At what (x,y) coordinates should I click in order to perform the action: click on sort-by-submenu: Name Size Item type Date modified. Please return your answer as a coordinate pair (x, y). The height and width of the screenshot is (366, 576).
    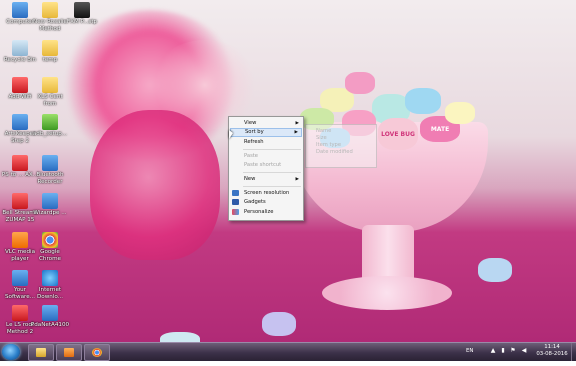
    Looking at the image, I should click on (341, 146).